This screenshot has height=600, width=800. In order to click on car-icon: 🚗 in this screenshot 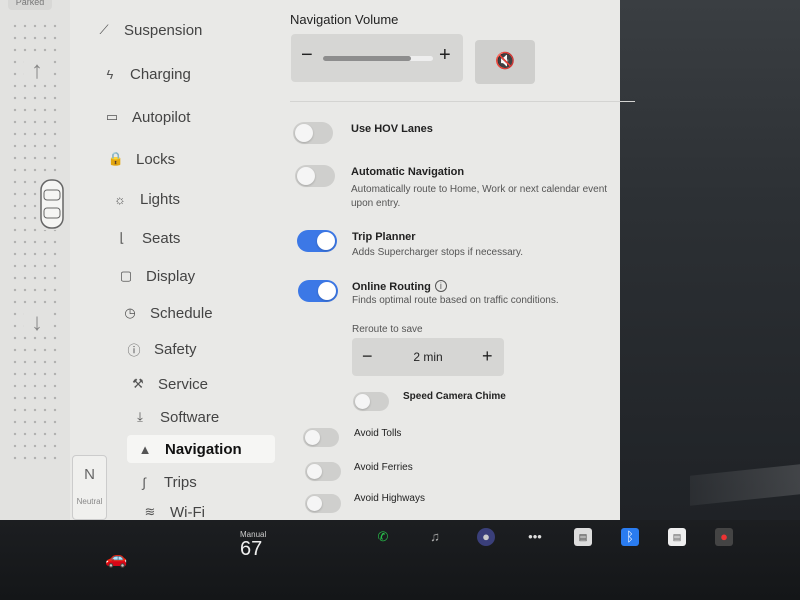, I will do `click(116, 558)`.